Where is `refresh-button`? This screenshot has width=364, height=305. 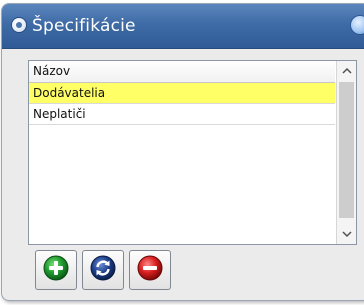 refresh-button is located at coordinates (103, 270).